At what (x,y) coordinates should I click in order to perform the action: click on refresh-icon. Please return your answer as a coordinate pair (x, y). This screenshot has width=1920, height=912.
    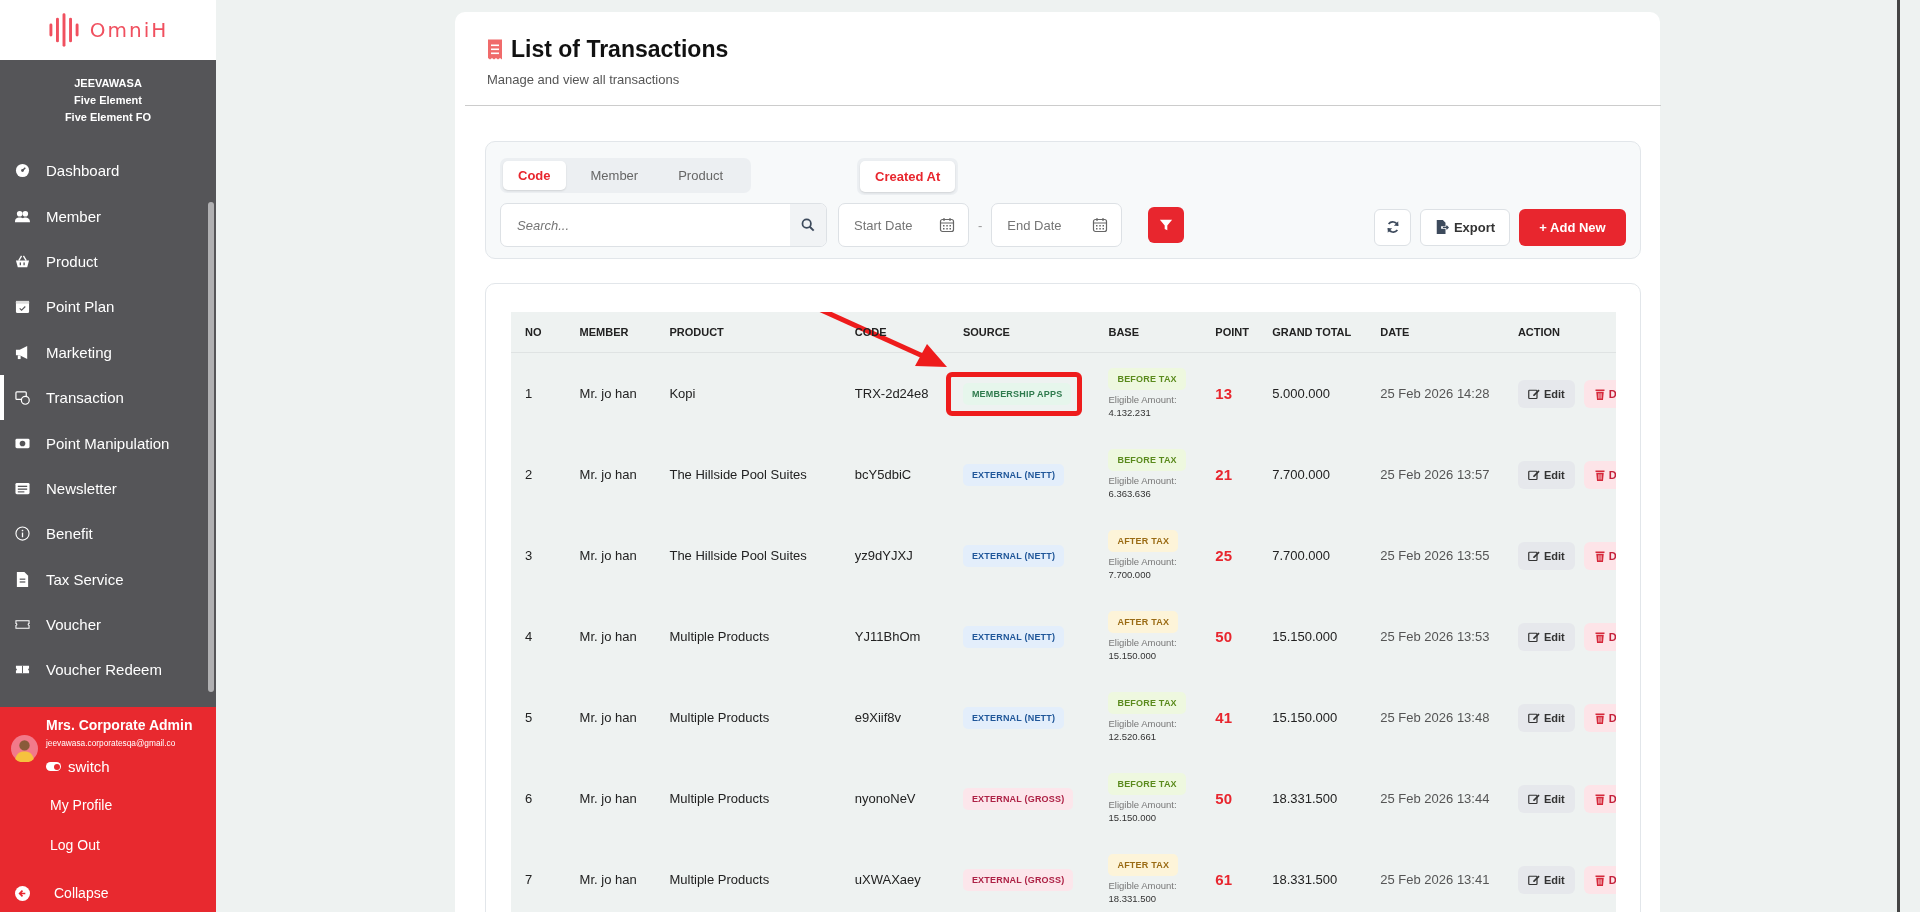
    Looking at the image, I should click on (1392, 227).